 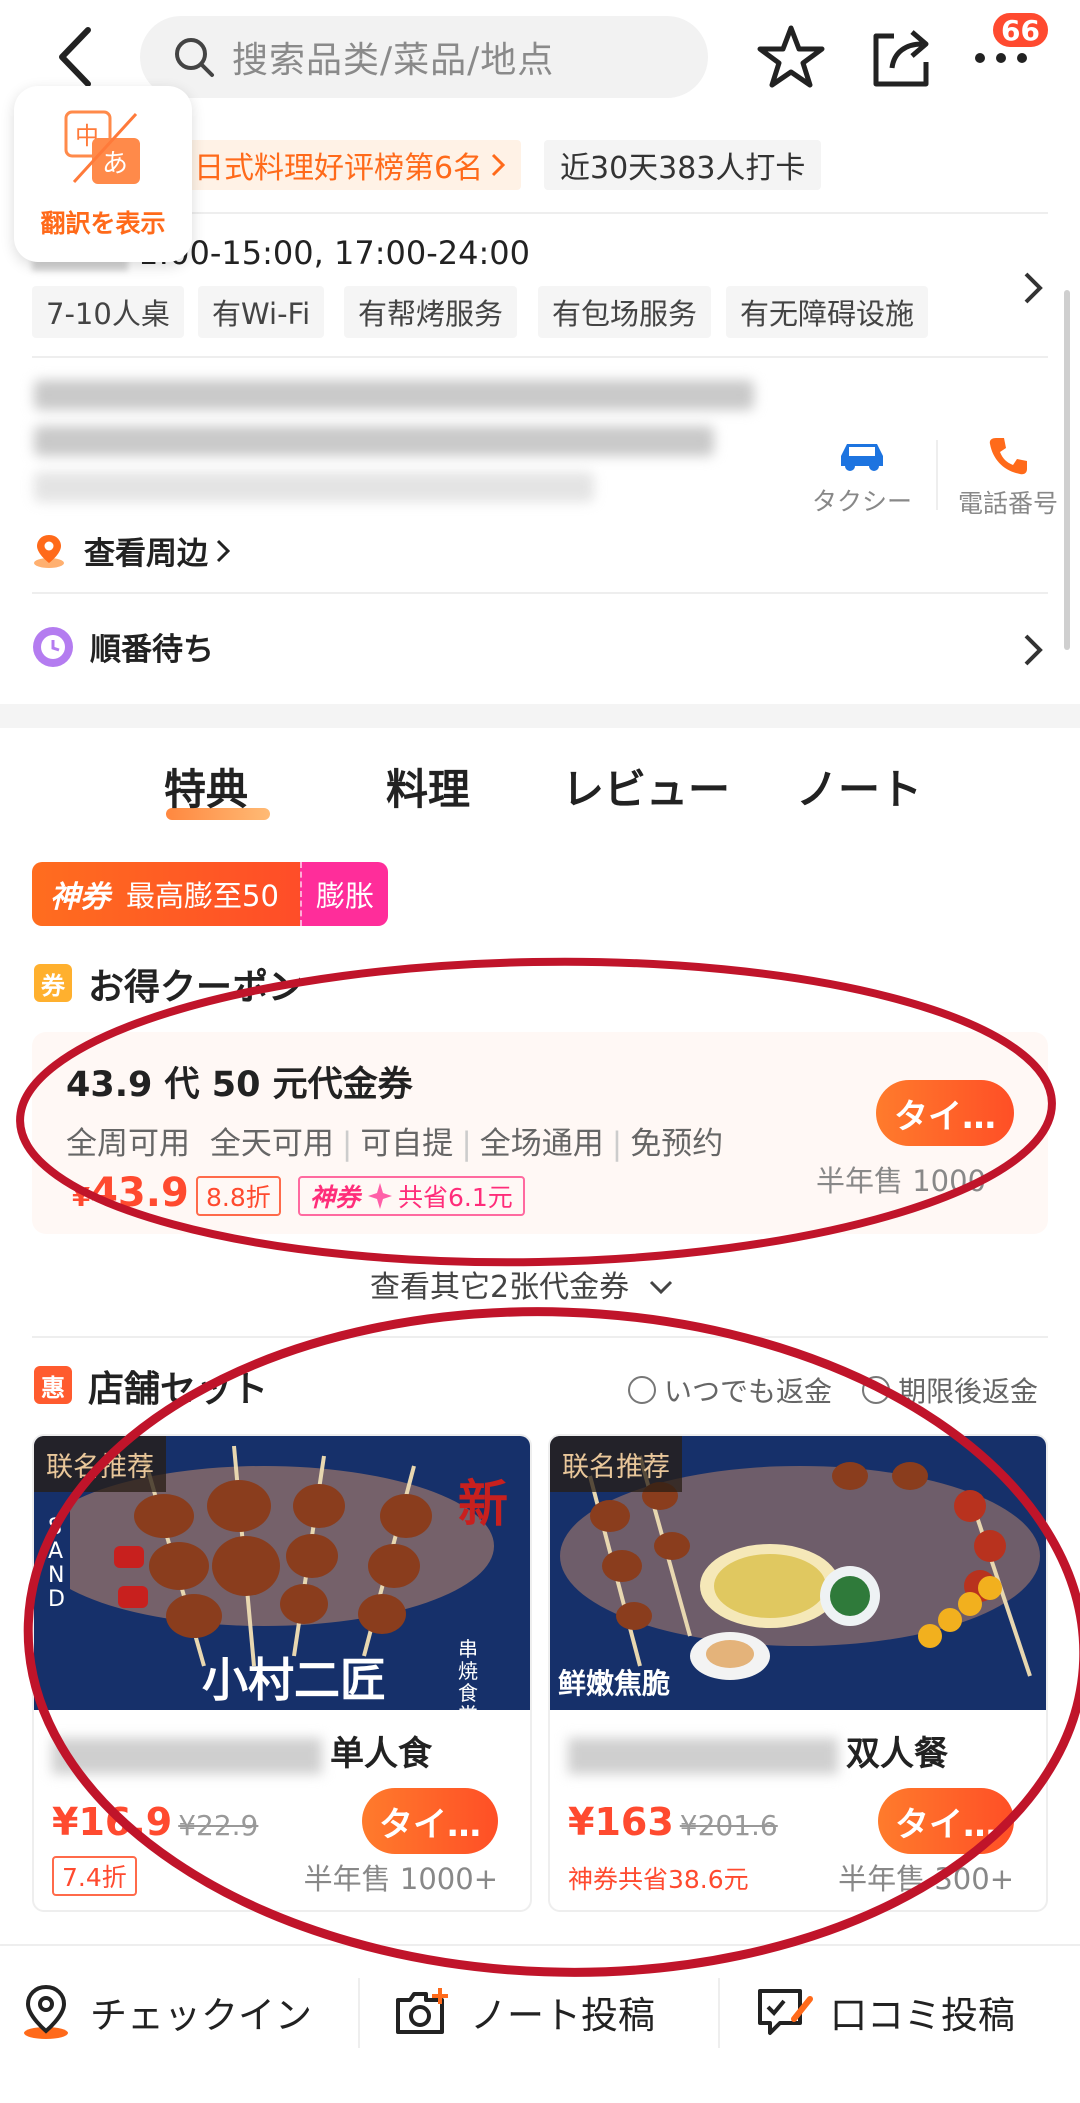 What do you see at coordinates (261, 312) in the screenshot?
I see `feature-tag: 有Wi-Fi` at bounding box center [261, 312].